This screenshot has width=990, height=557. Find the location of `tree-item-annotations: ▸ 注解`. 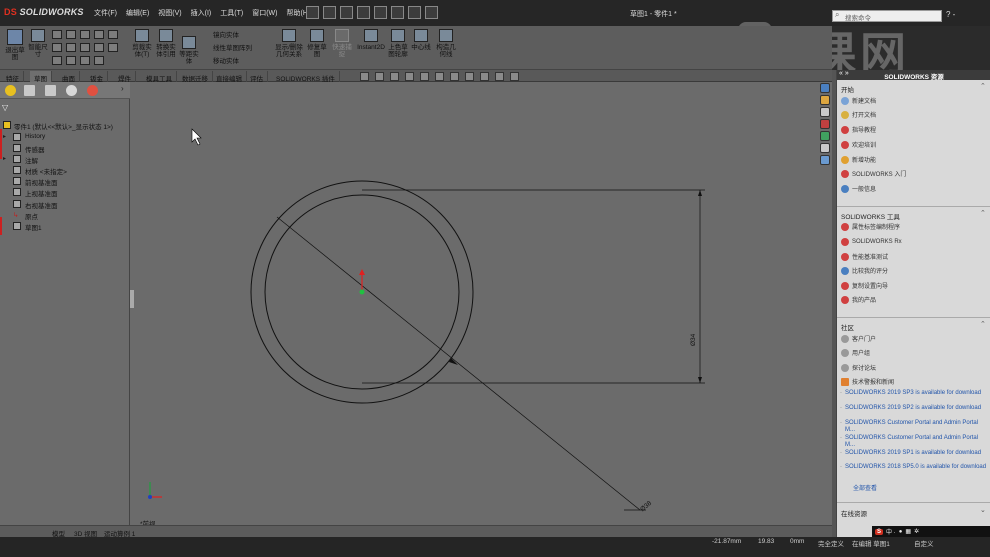

tree-item-annotations: ▸ 注解 is located at coordinates (65, 159).